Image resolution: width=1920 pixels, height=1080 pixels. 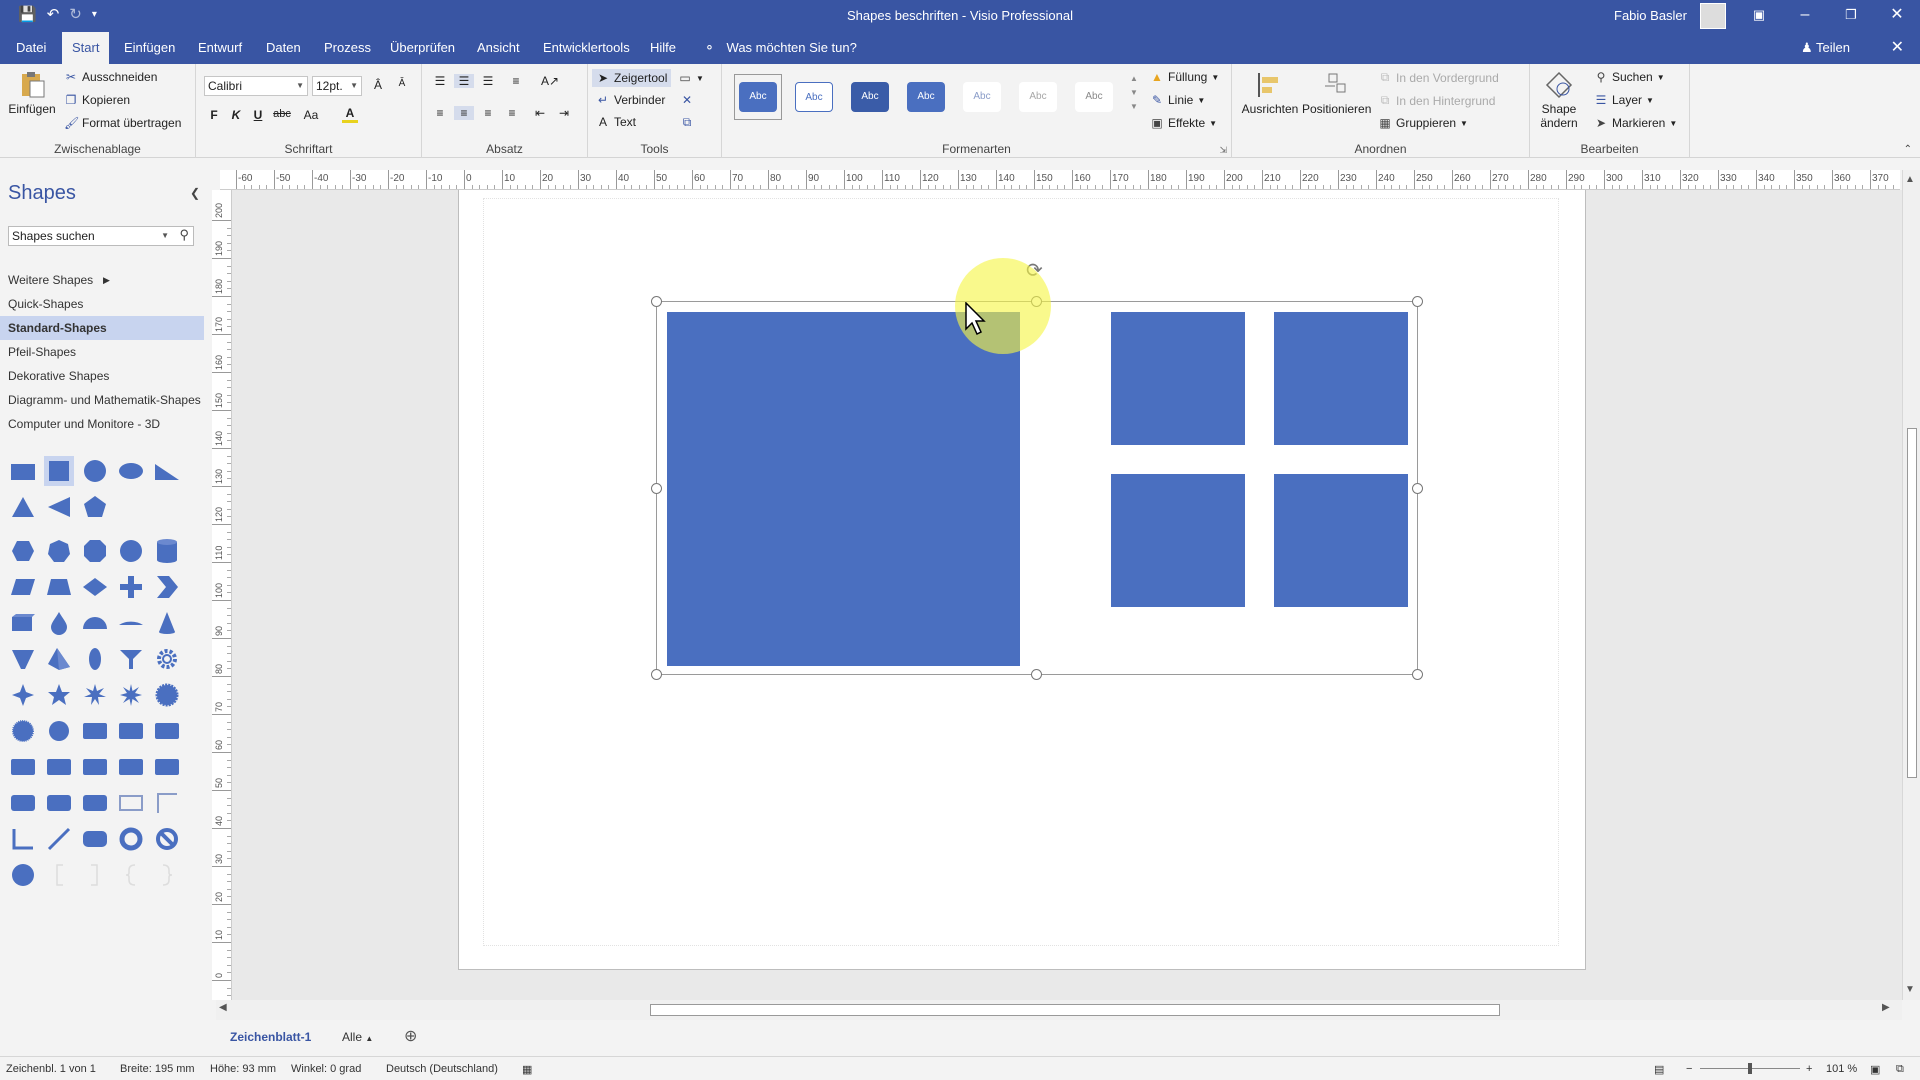 I want to click on bracket-right-shape, so click(x=95, y=875).